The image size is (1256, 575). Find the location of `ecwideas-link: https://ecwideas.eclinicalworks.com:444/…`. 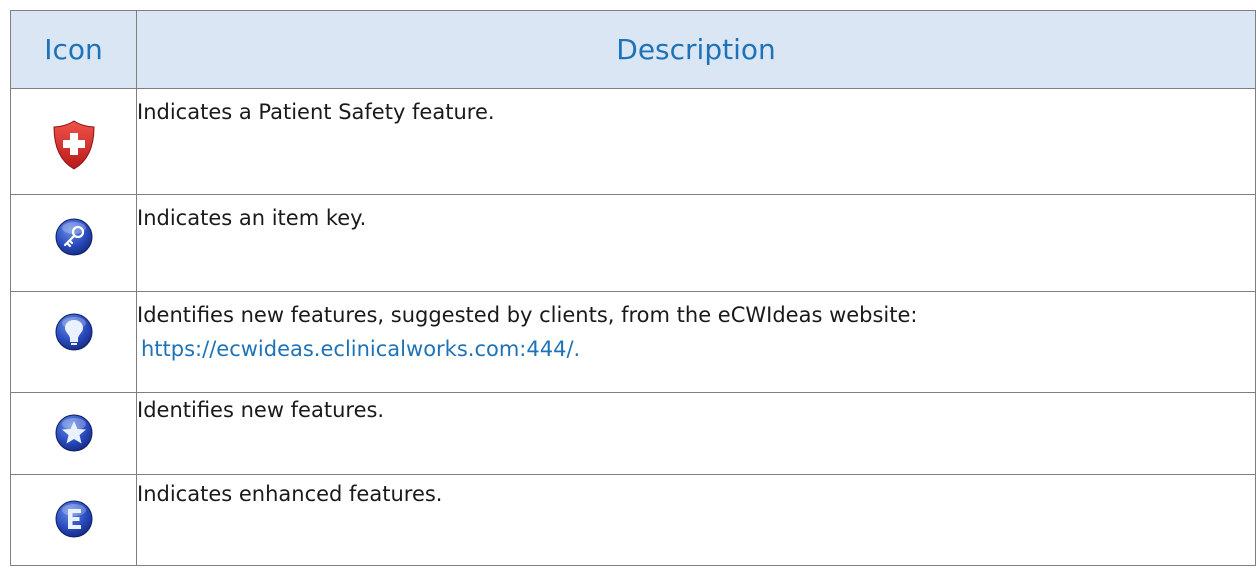

ecwideas-link: https://ecwideas.eclinicalworks.com:444/… is located at coordinates (696, 349).